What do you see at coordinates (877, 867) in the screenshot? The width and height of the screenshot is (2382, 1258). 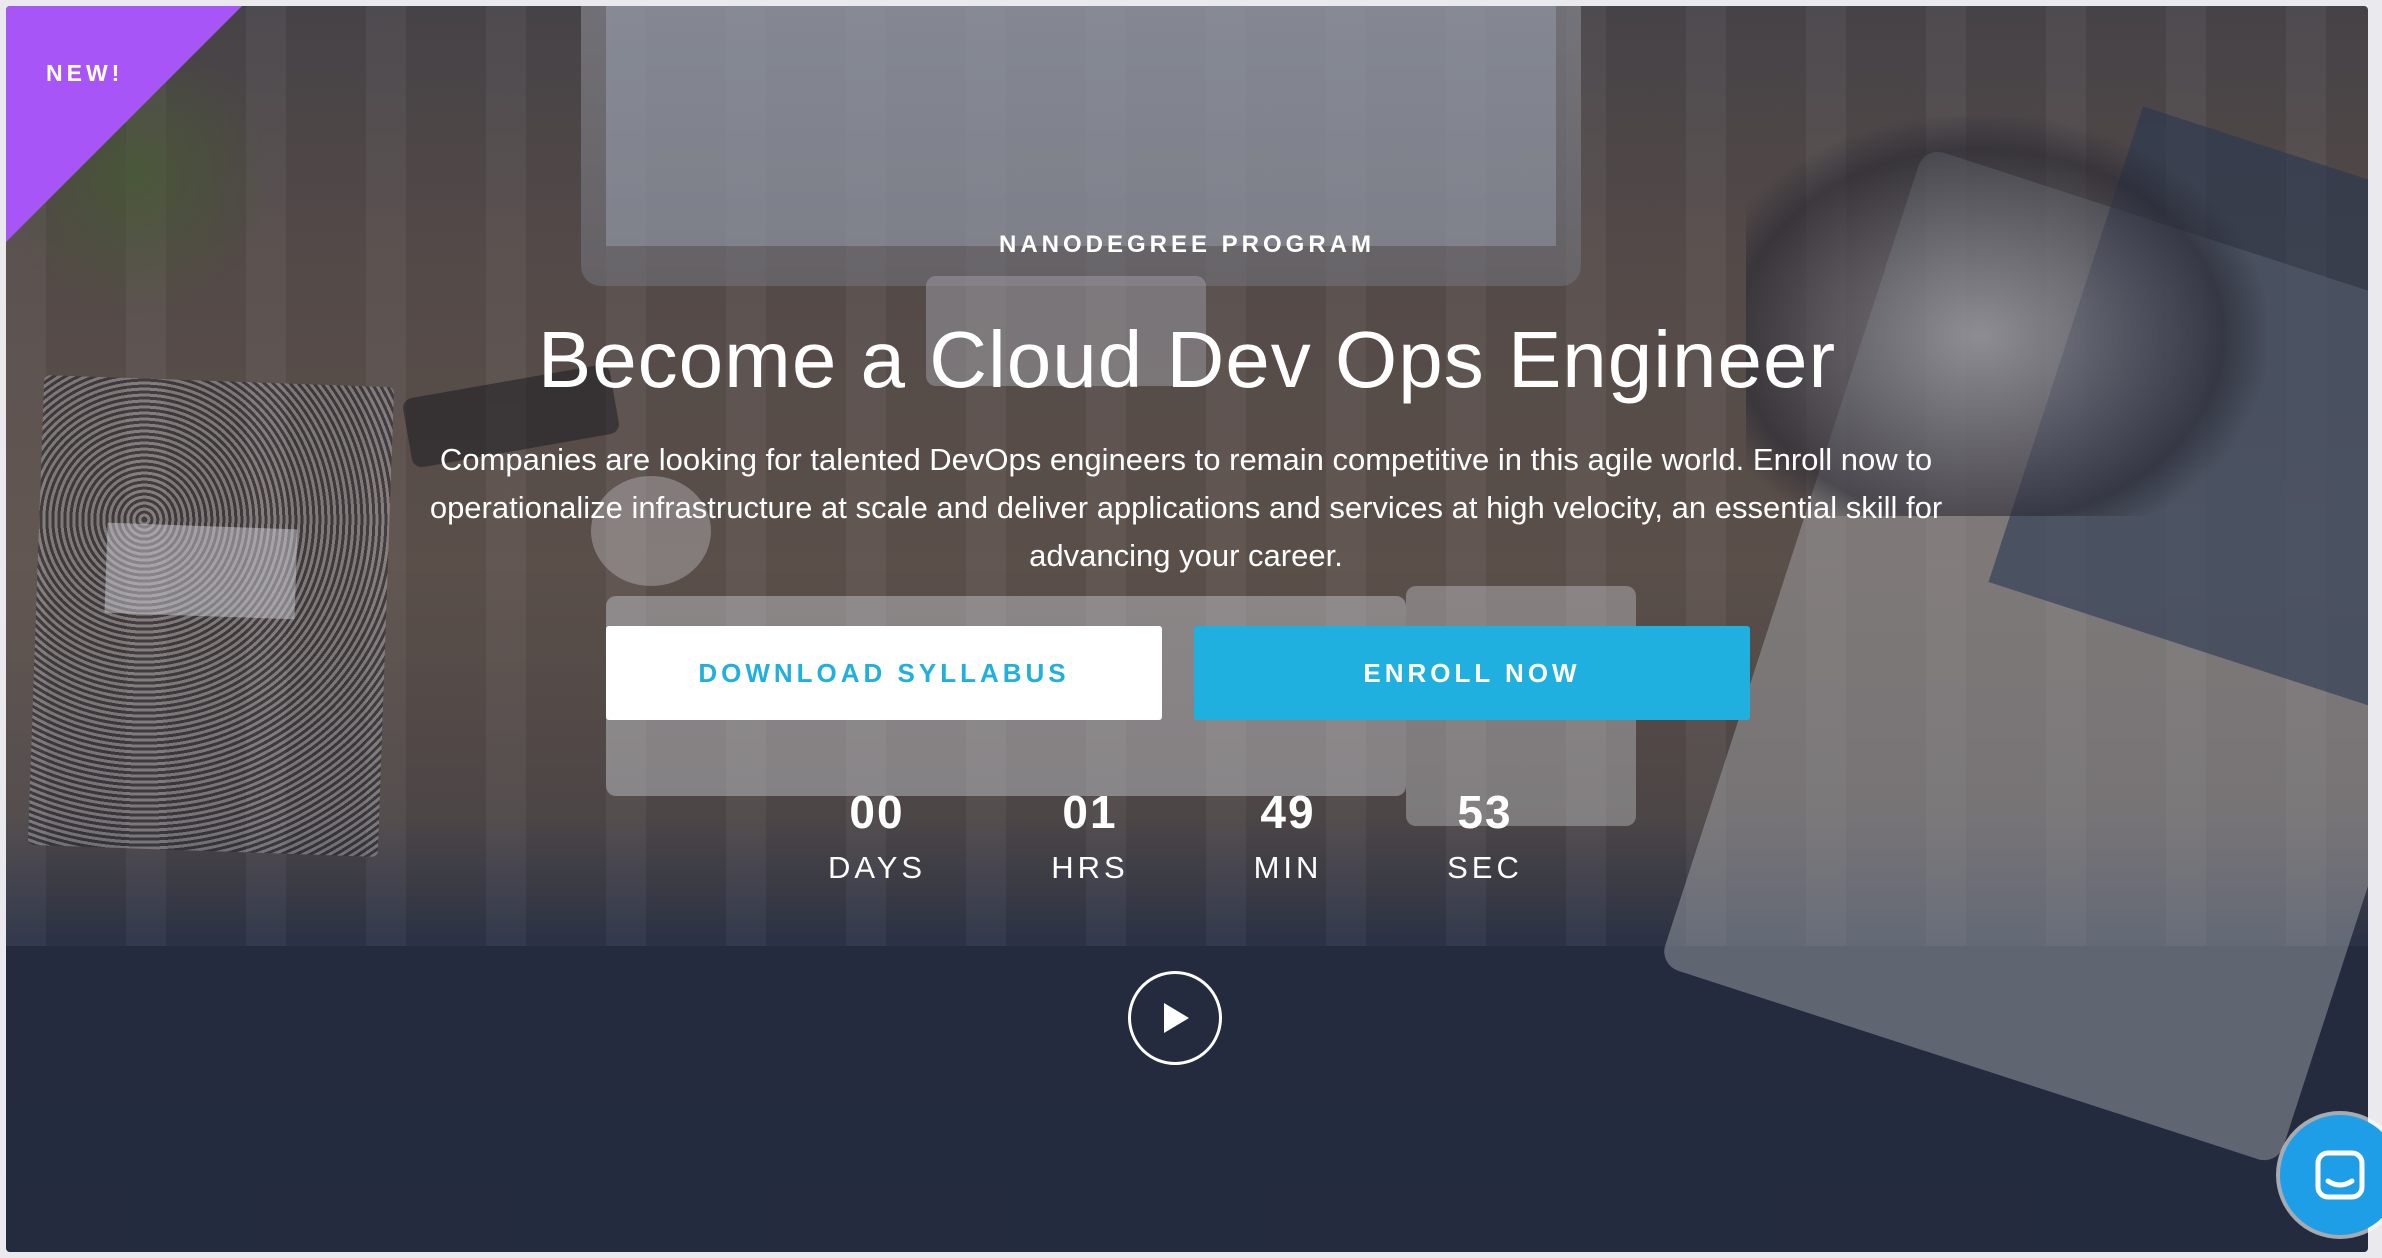 I see `countdown-days-label: DAYS` at bounding box center [877, 867].